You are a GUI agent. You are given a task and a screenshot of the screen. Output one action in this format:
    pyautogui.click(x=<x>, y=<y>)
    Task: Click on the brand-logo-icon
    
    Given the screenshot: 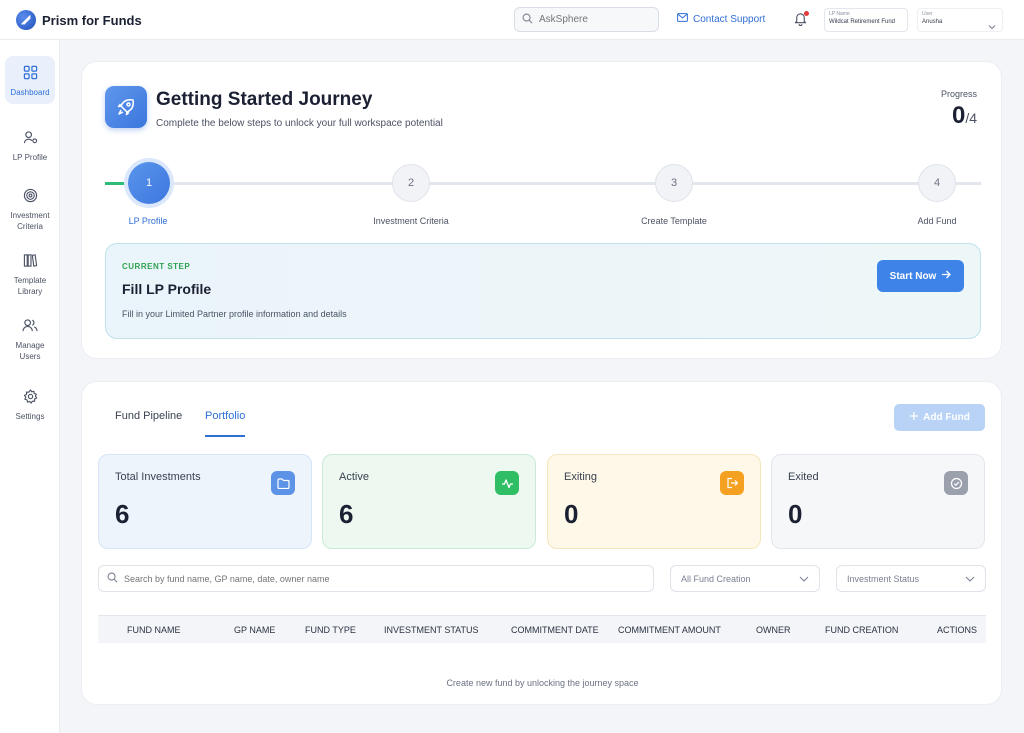 What is the action you would take?
    pyautogui.click(x=26, y=20)
    